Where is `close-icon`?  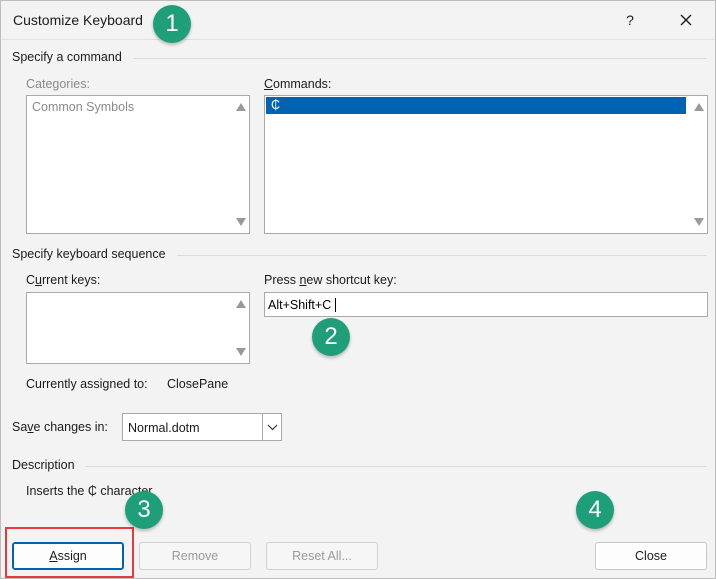
close-icon is located at coordinates (686, 20).